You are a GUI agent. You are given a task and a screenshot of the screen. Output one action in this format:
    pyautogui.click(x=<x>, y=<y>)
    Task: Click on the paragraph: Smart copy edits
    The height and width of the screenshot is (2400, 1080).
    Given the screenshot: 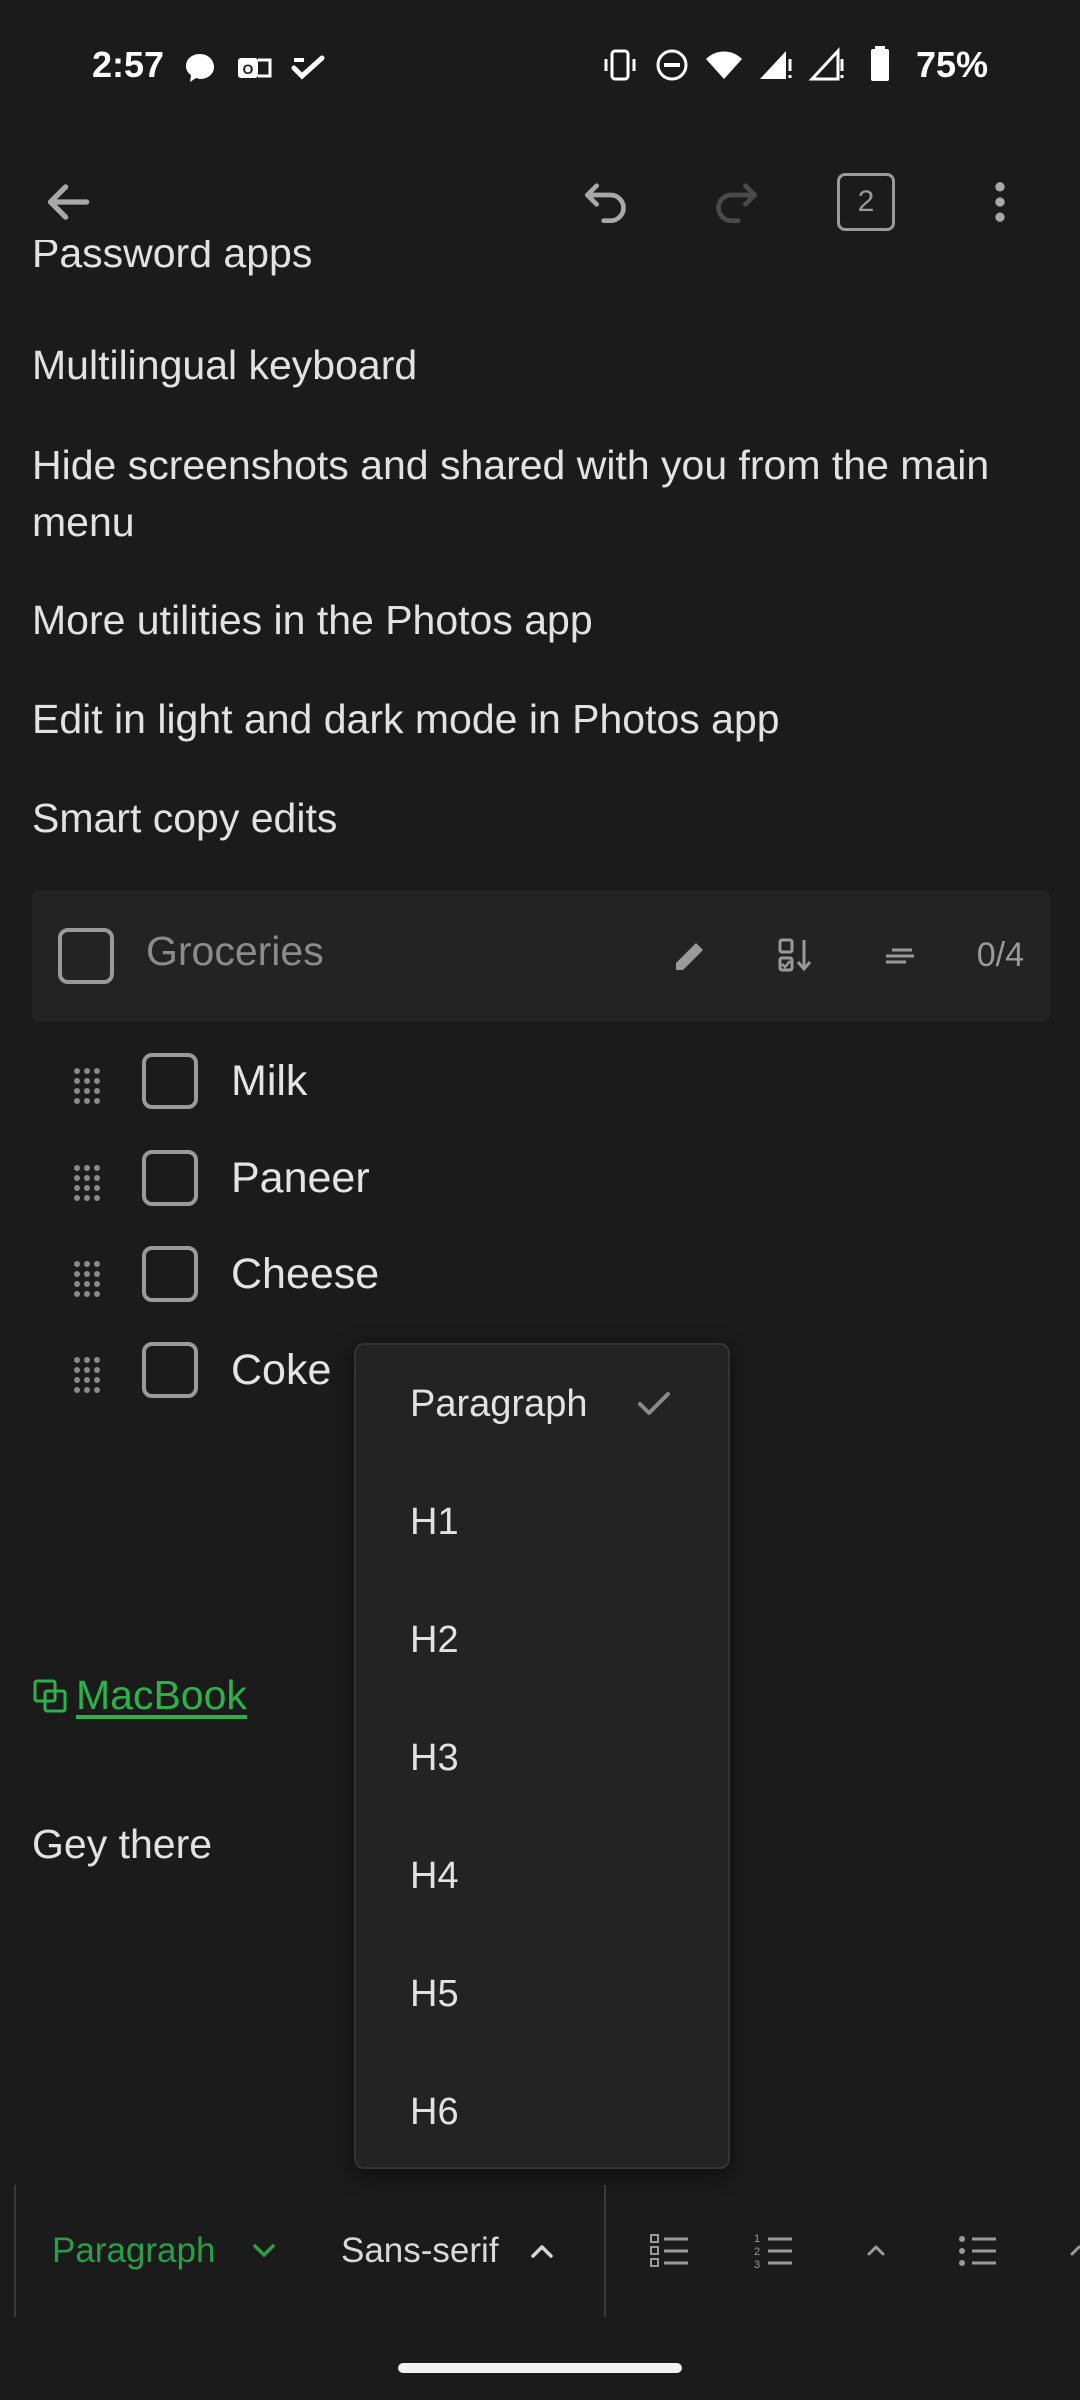 What is the action you would take?
    pyautogui.click(x=532, y=818)
    